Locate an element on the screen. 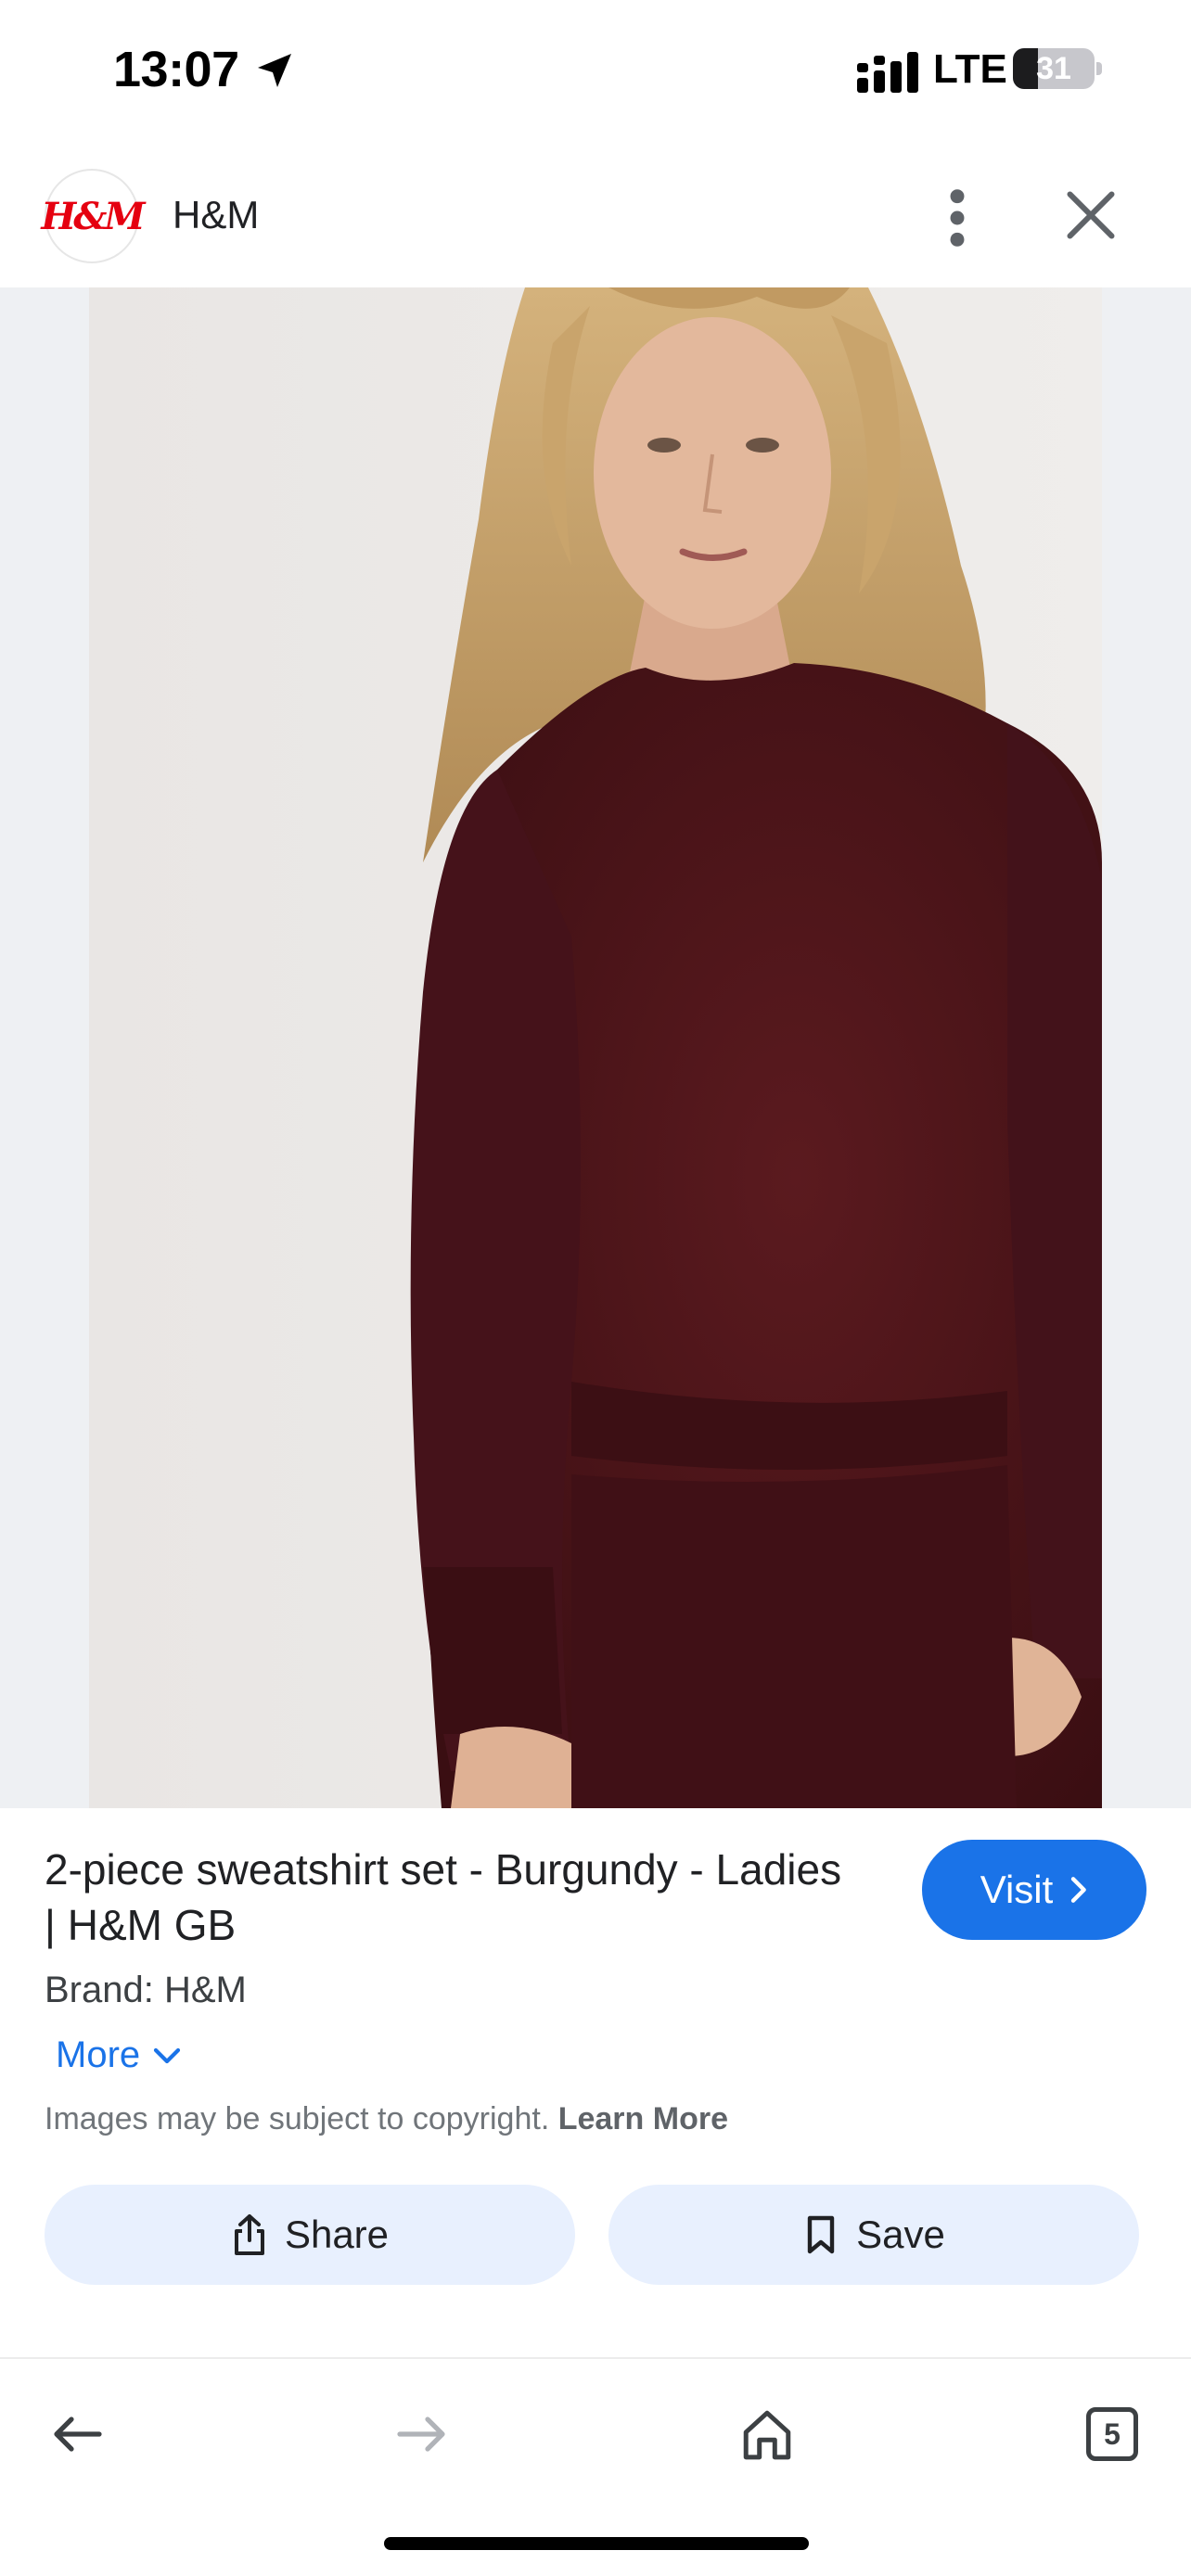 This screenshot has width=1191, height=2576. home-icon is located at coordinates (767, 2435).